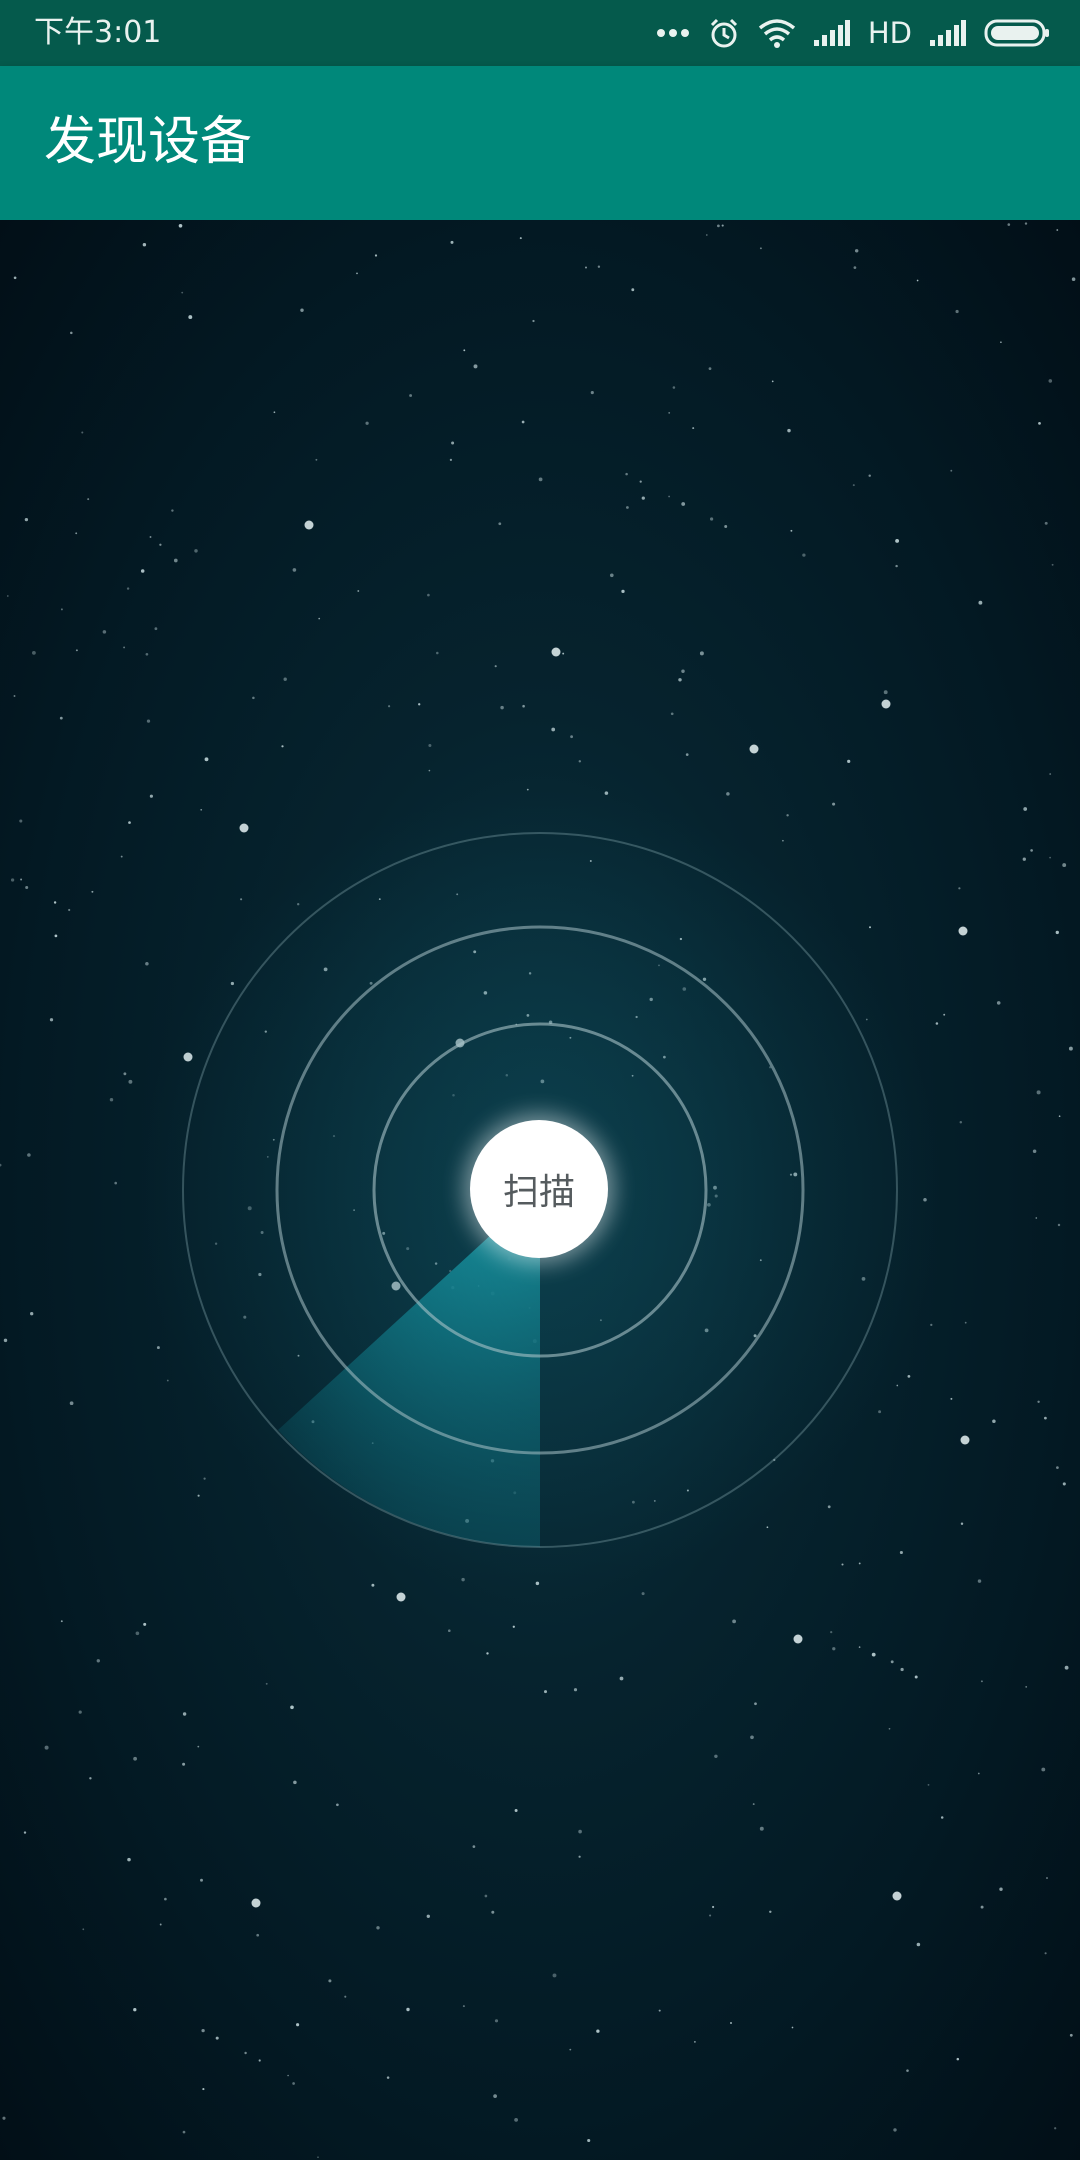 The width and height of the screenshot is (1080, 2160). What do you see at coordinates (889, 33) in the screenshot?
I see `network-type-label: HD` at bounding box center [889, 33].